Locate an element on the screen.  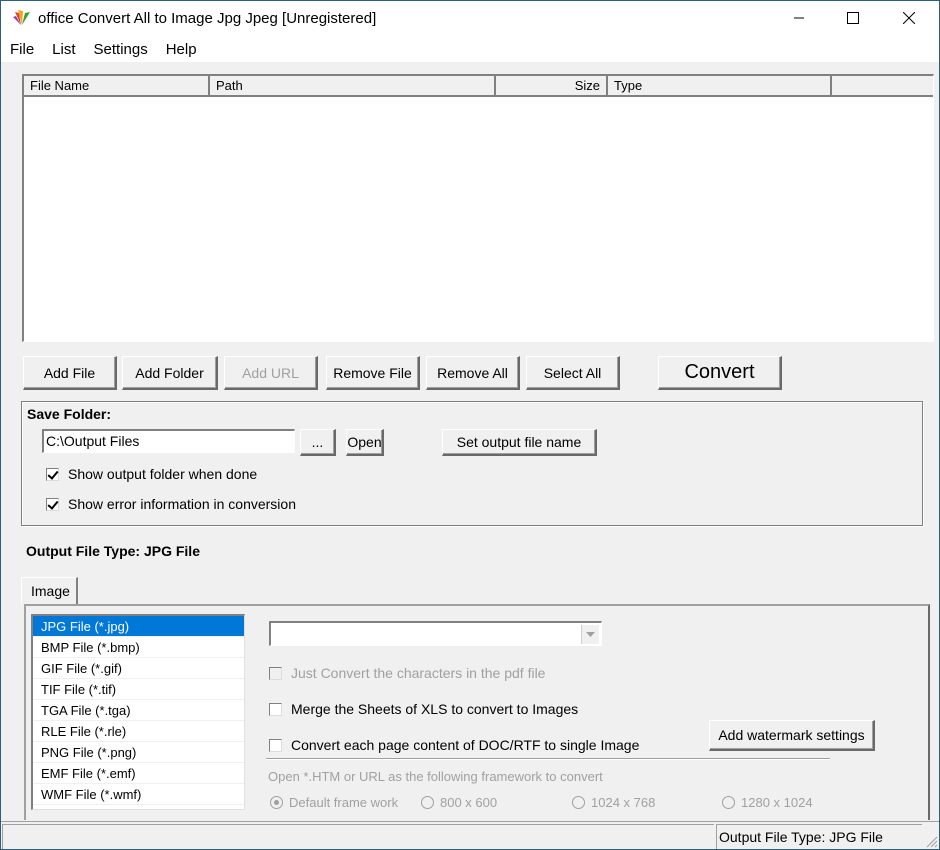
maximize-button is located at coordinates (853, 18).